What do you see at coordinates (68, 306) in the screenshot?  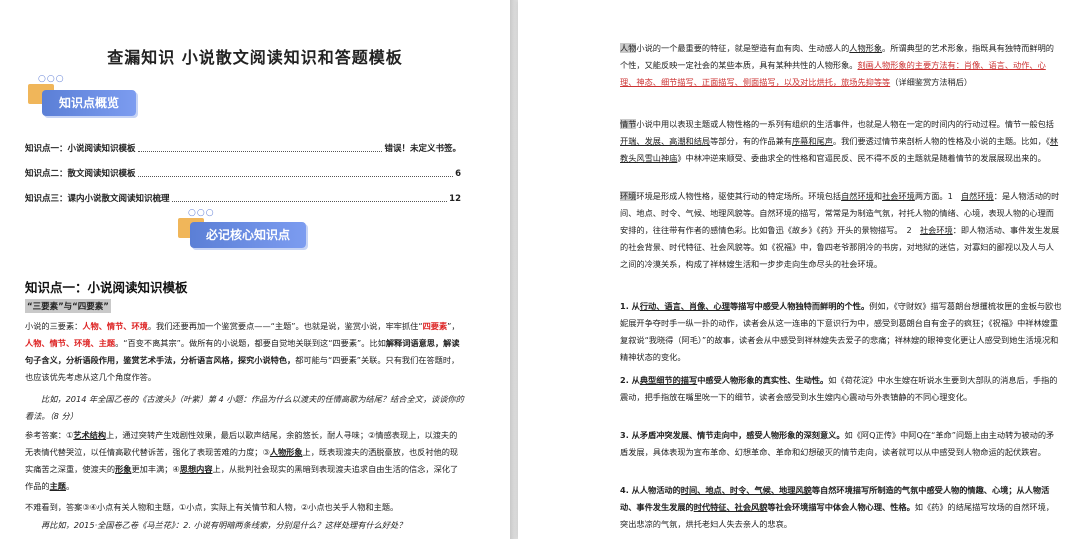 I see `highlight-tag: “三要素”与“四要素”` at bounding box center [68, 306].